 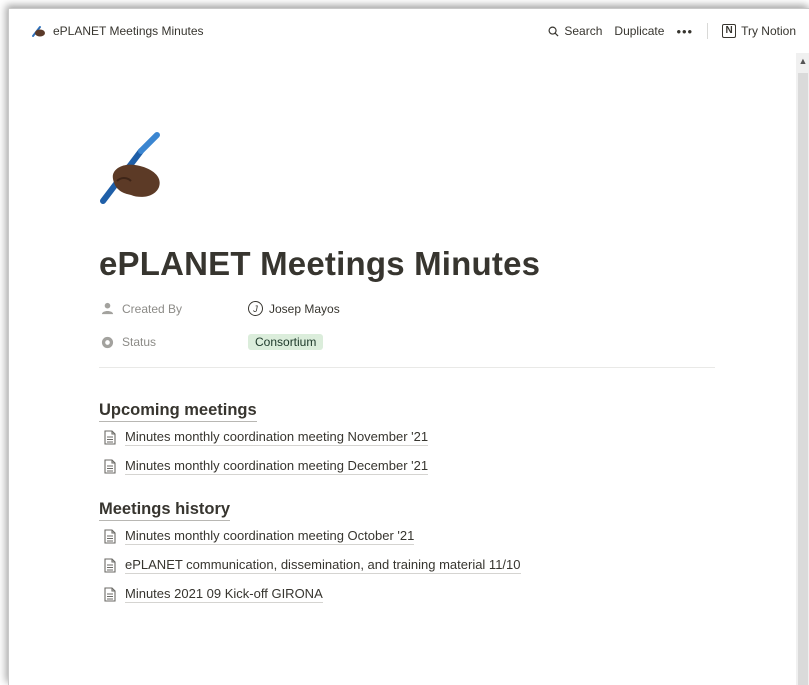 What do you see at coordinates (174, 342) in the screenshot?
I see `property-name-status: Status` at bounding box center [174, 342].